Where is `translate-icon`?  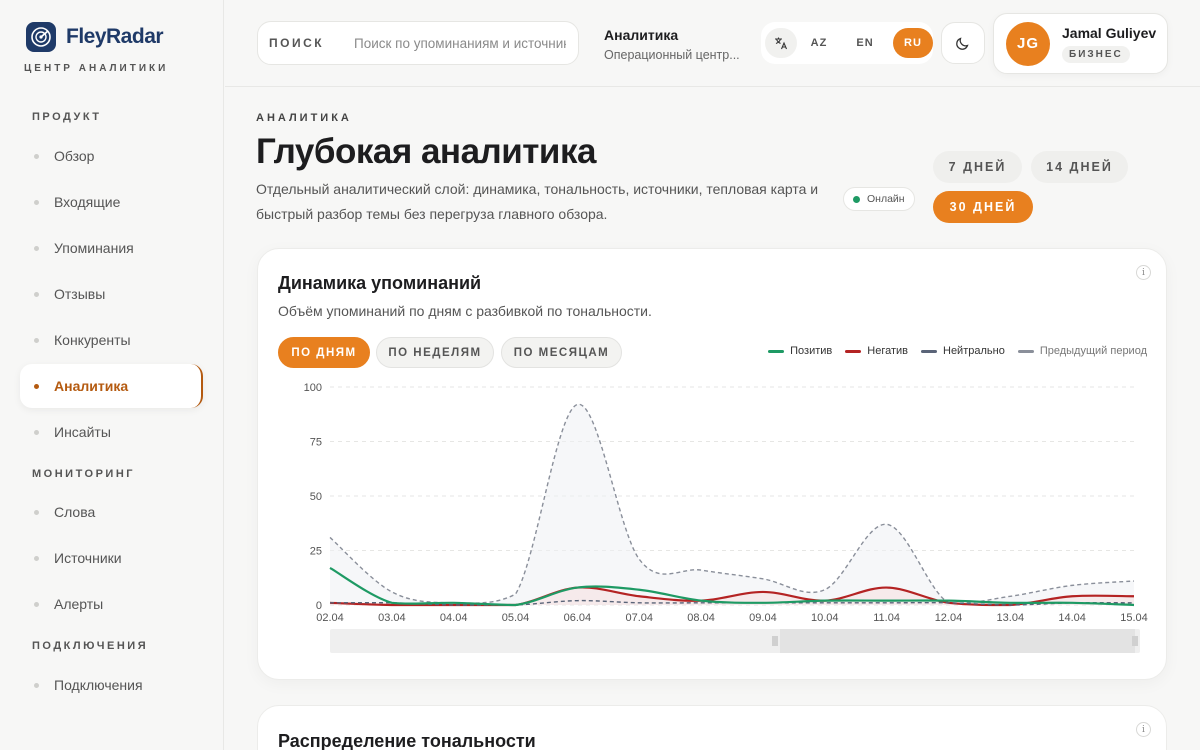 translate-icon is located at coordinates (781, 43).